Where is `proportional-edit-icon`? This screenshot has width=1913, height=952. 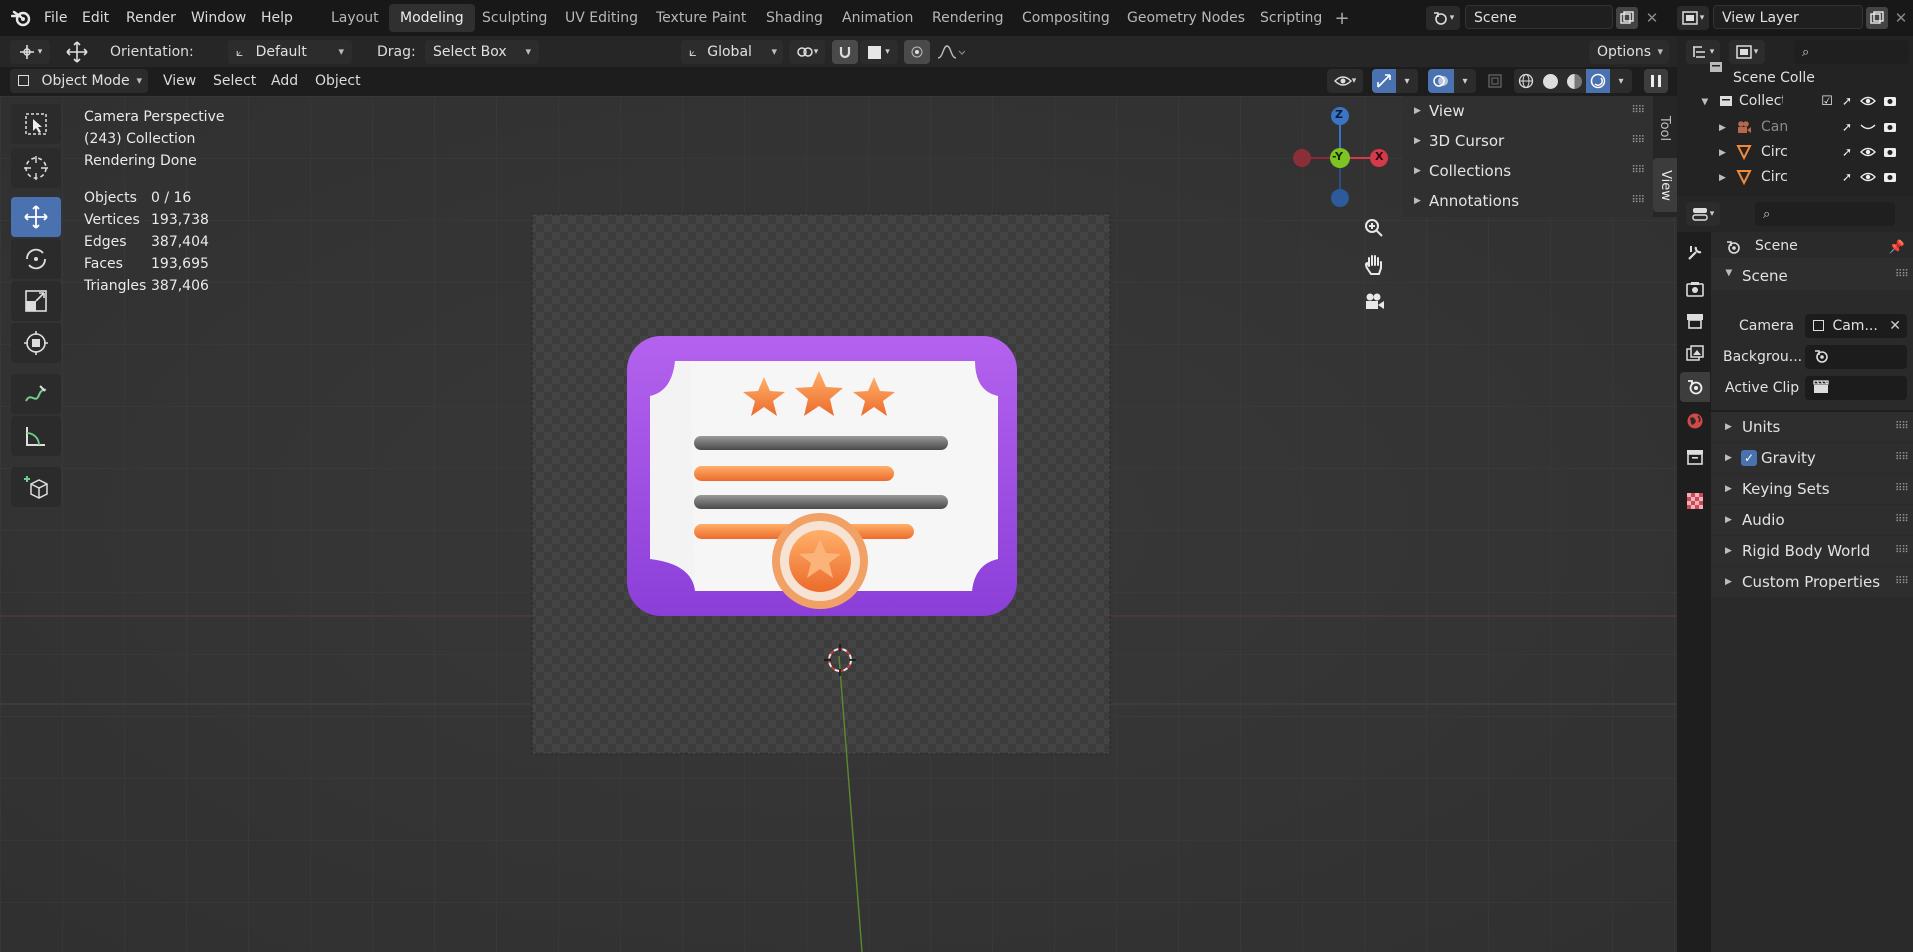 proportional-edit-icon is located at coordinates (917, 52).